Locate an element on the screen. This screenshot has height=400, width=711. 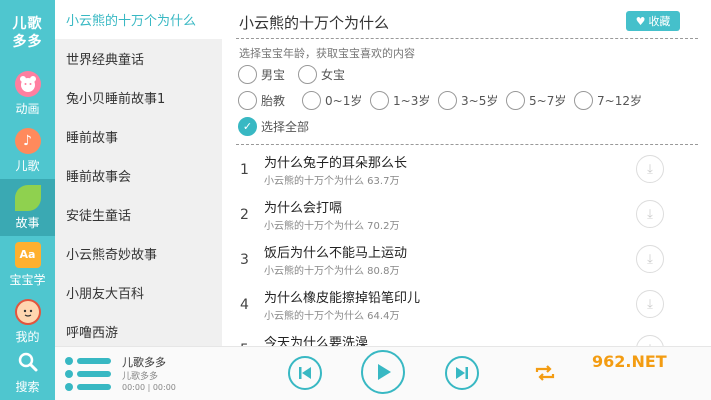
gender-option-boy: 男宝 is located at coordinates (261, 74).